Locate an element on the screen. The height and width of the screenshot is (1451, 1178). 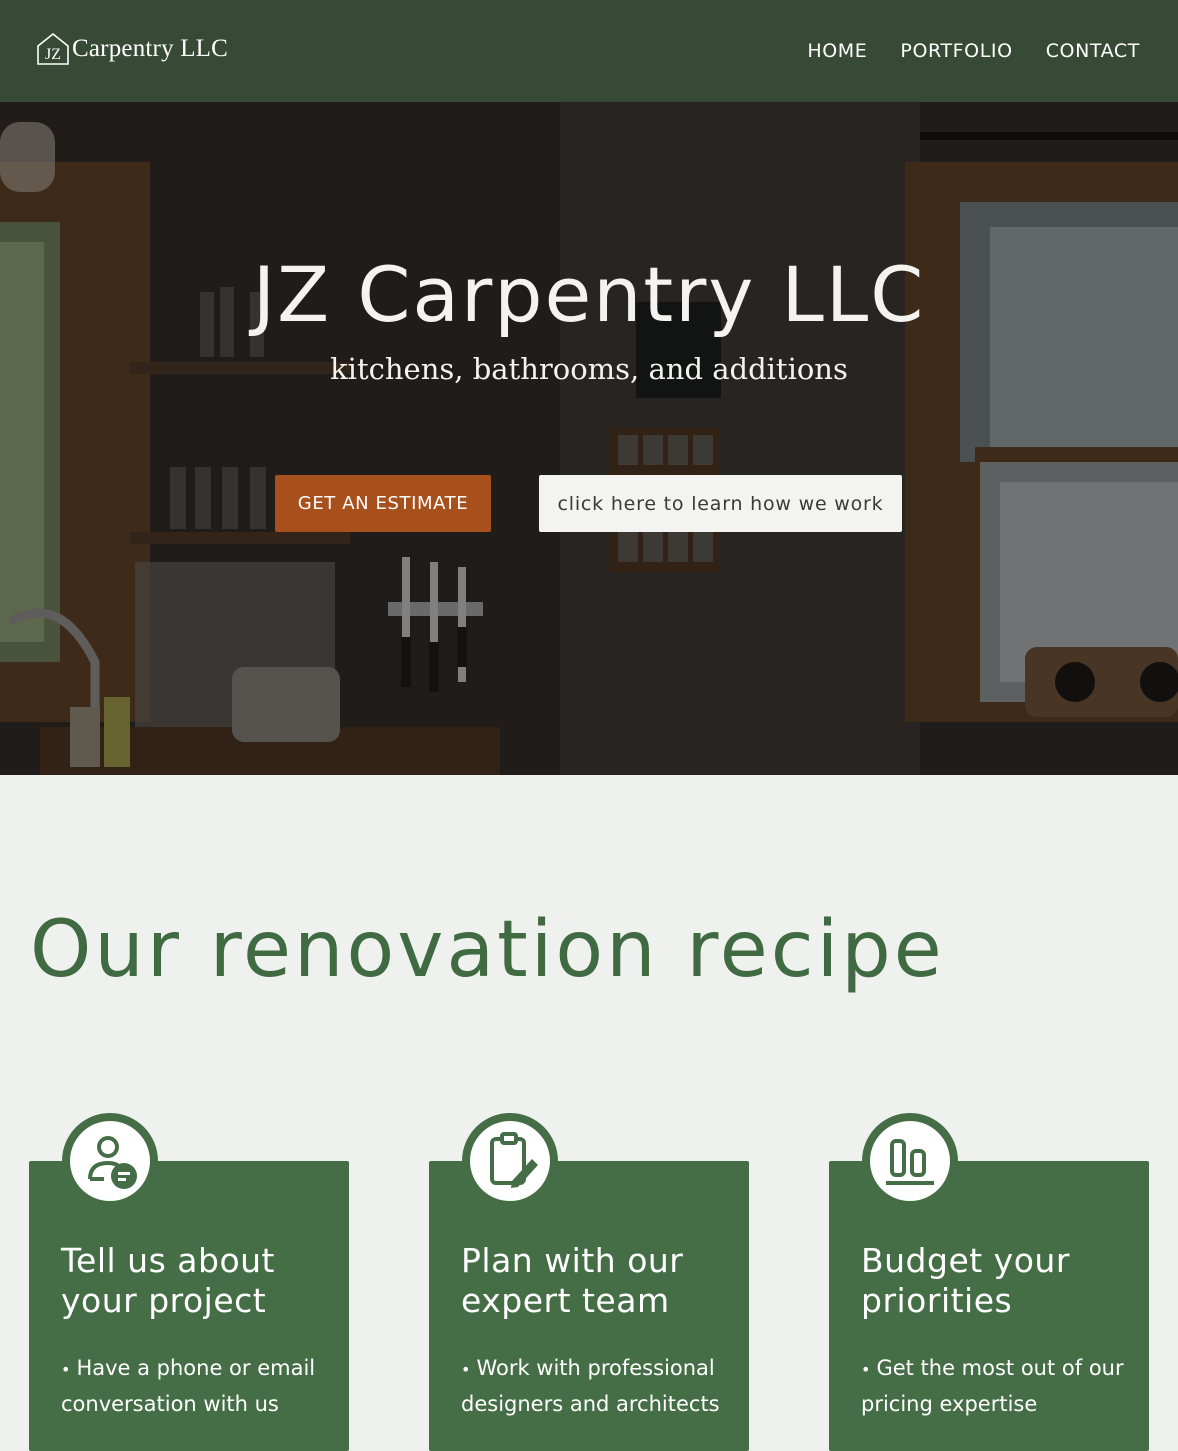
card-title: Plan with our expert team is located at coordinates (572, 1280).